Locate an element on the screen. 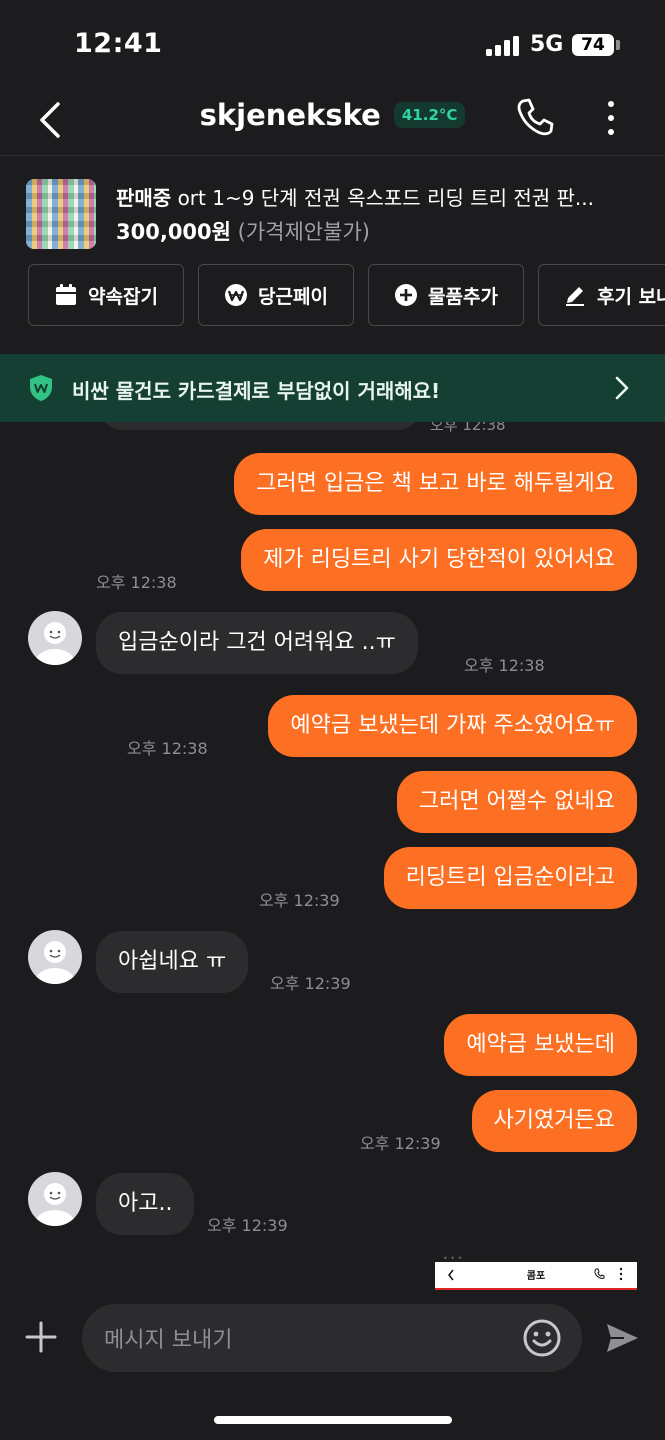  outgoing-message: 제가 리딩트리 사기 당한적이 있어서요 is located at coordinates (439, 560).